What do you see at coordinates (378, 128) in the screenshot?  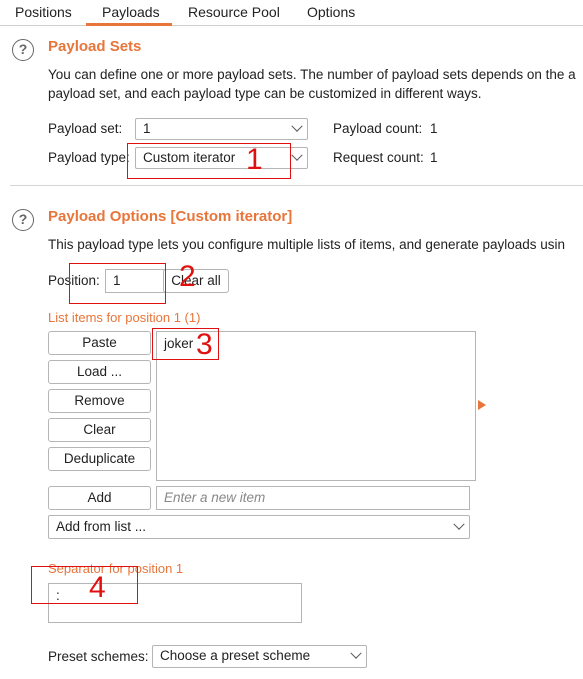 I see `payload-count-label: Payload count:` at bounding box center [378, 128].